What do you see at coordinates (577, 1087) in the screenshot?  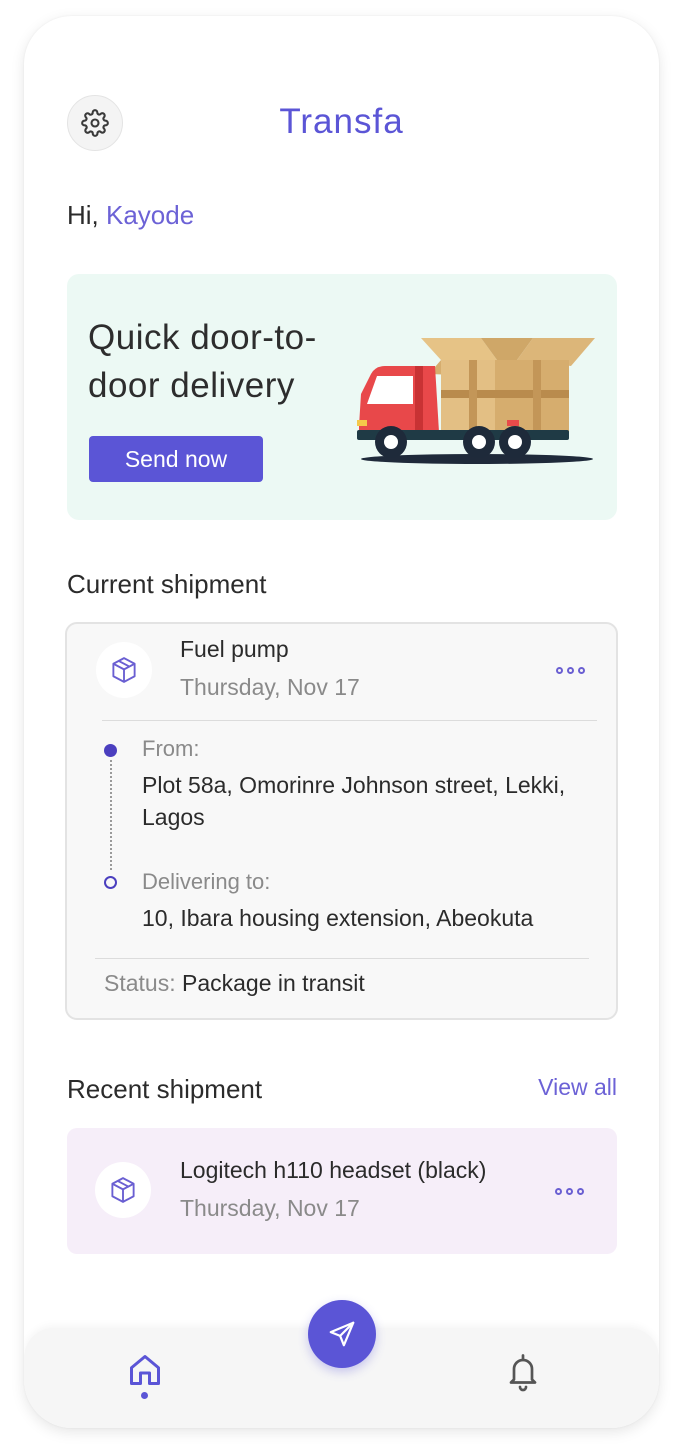 I see `view-all-link: View all` at bounding box center [577, 1087].